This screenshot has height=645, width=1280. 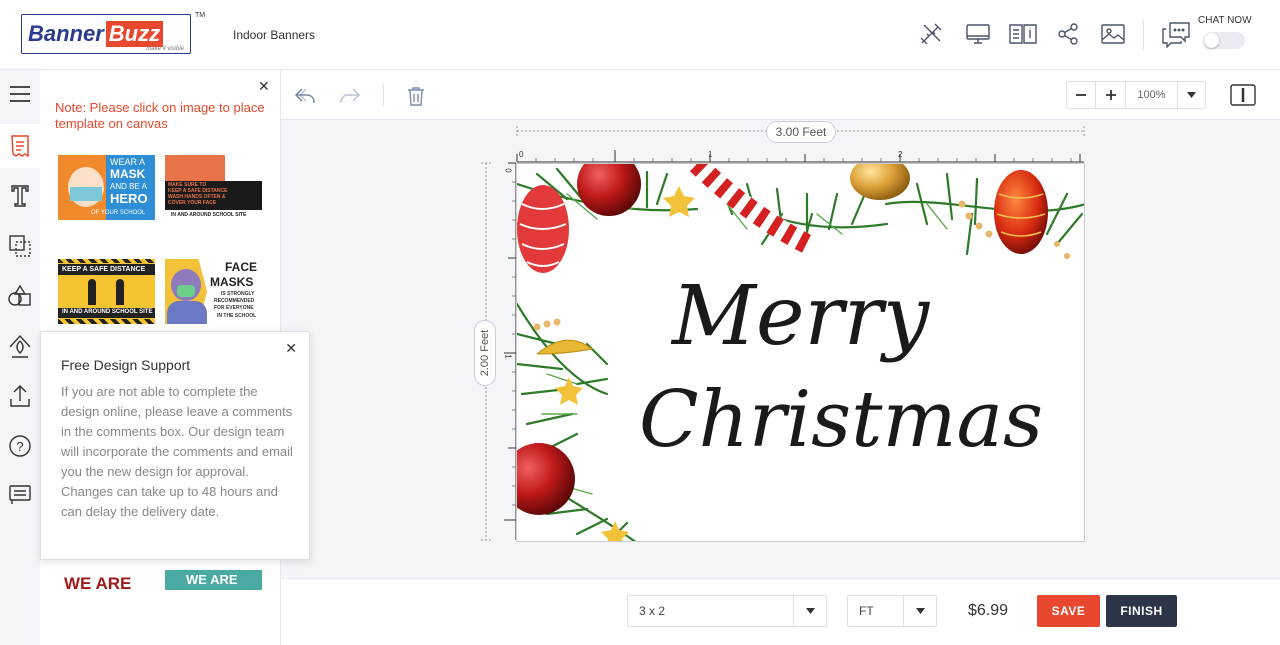 I want to click on thumb-people-bg, so click(x=243, y=168).